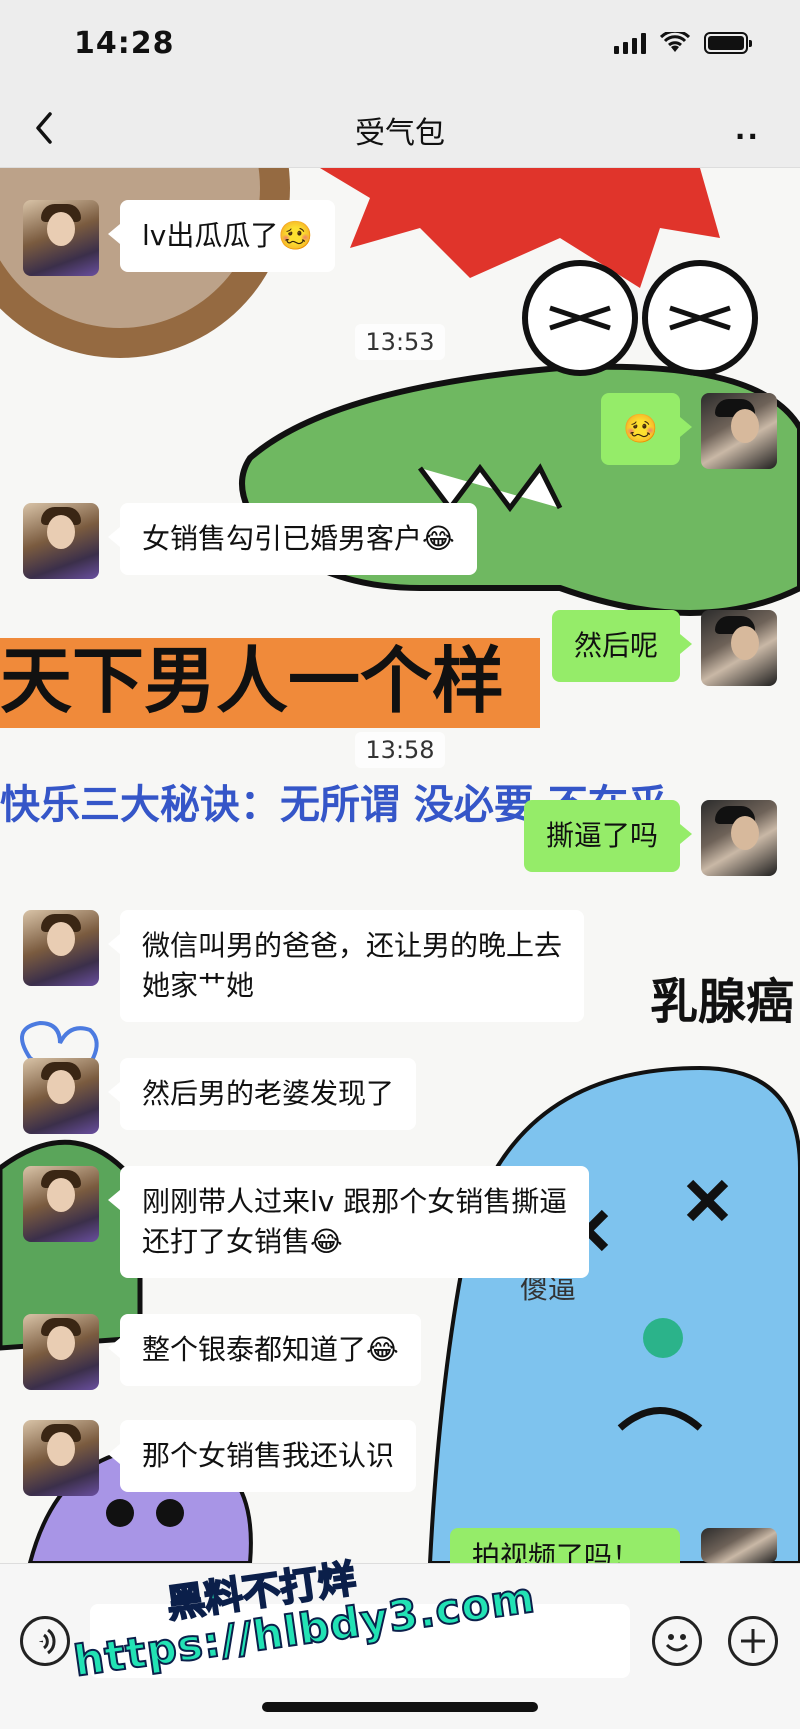 The width and height of the screenshot is (800, 1729). I want to click on voice-input-button, so click(45, 1641).